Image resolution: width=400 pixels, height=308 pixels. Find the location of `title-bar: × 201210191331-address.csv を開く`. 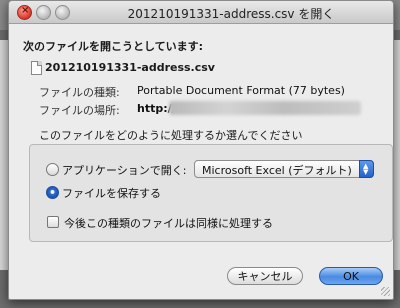

title-bar: × 201210191331-address.csv を開く is located at coordinates (201, 12).